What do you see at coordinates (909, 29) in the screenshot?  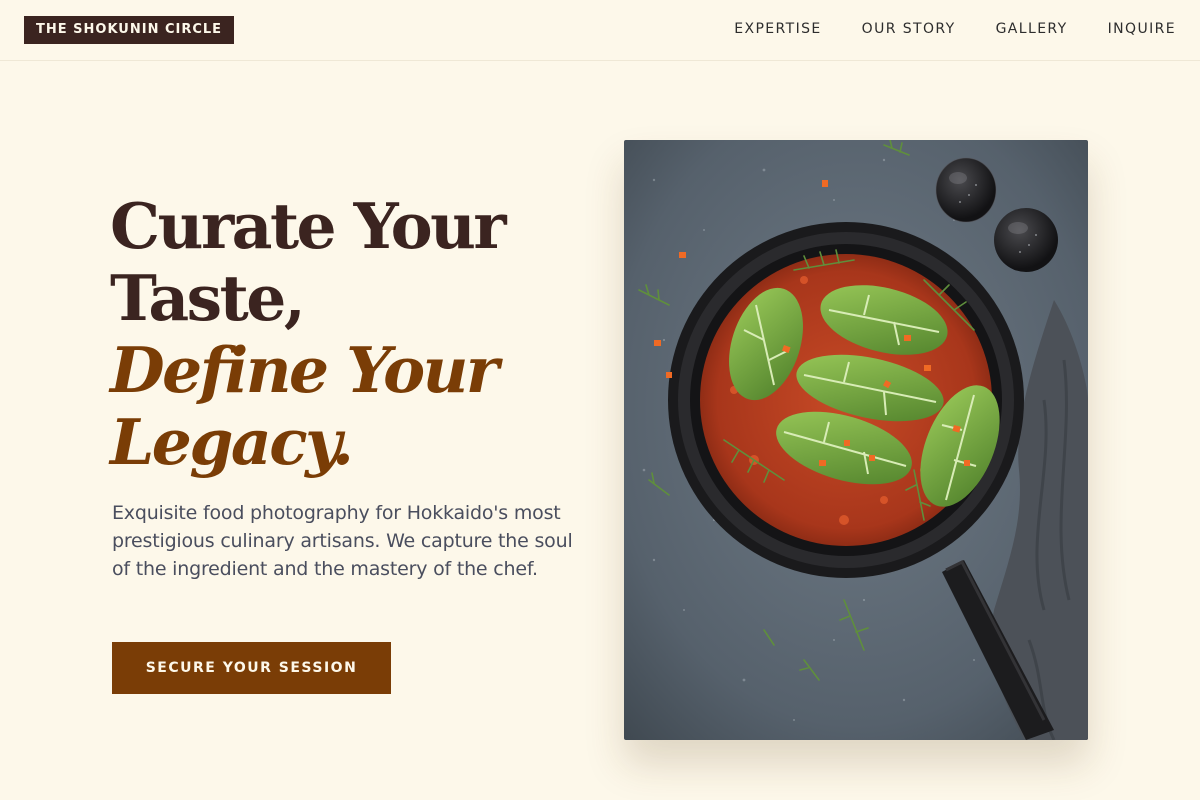 I see `nav-item-our-story: OUR STORY` at bounding box center [909, 29].